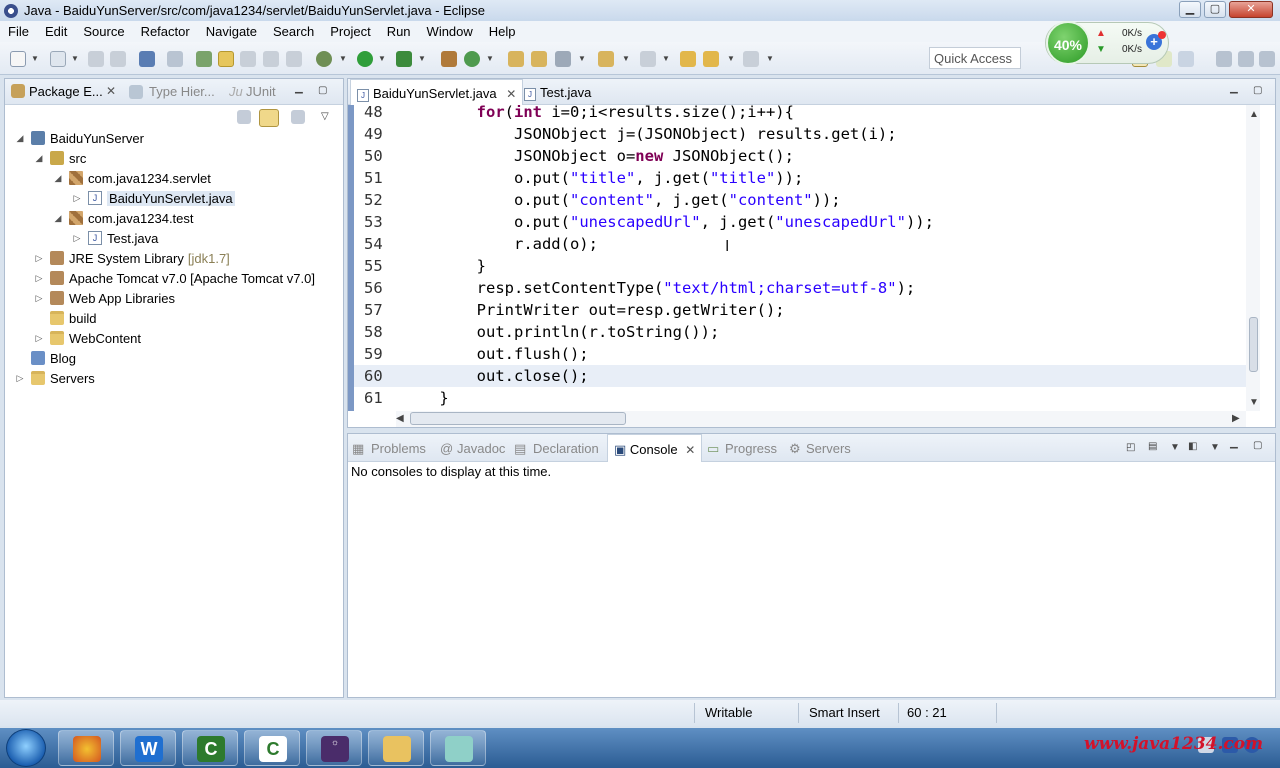  What do you see at coordinates (18, 59) in the screenshot?
I see `new-icon` at bounding box center [18, 59].